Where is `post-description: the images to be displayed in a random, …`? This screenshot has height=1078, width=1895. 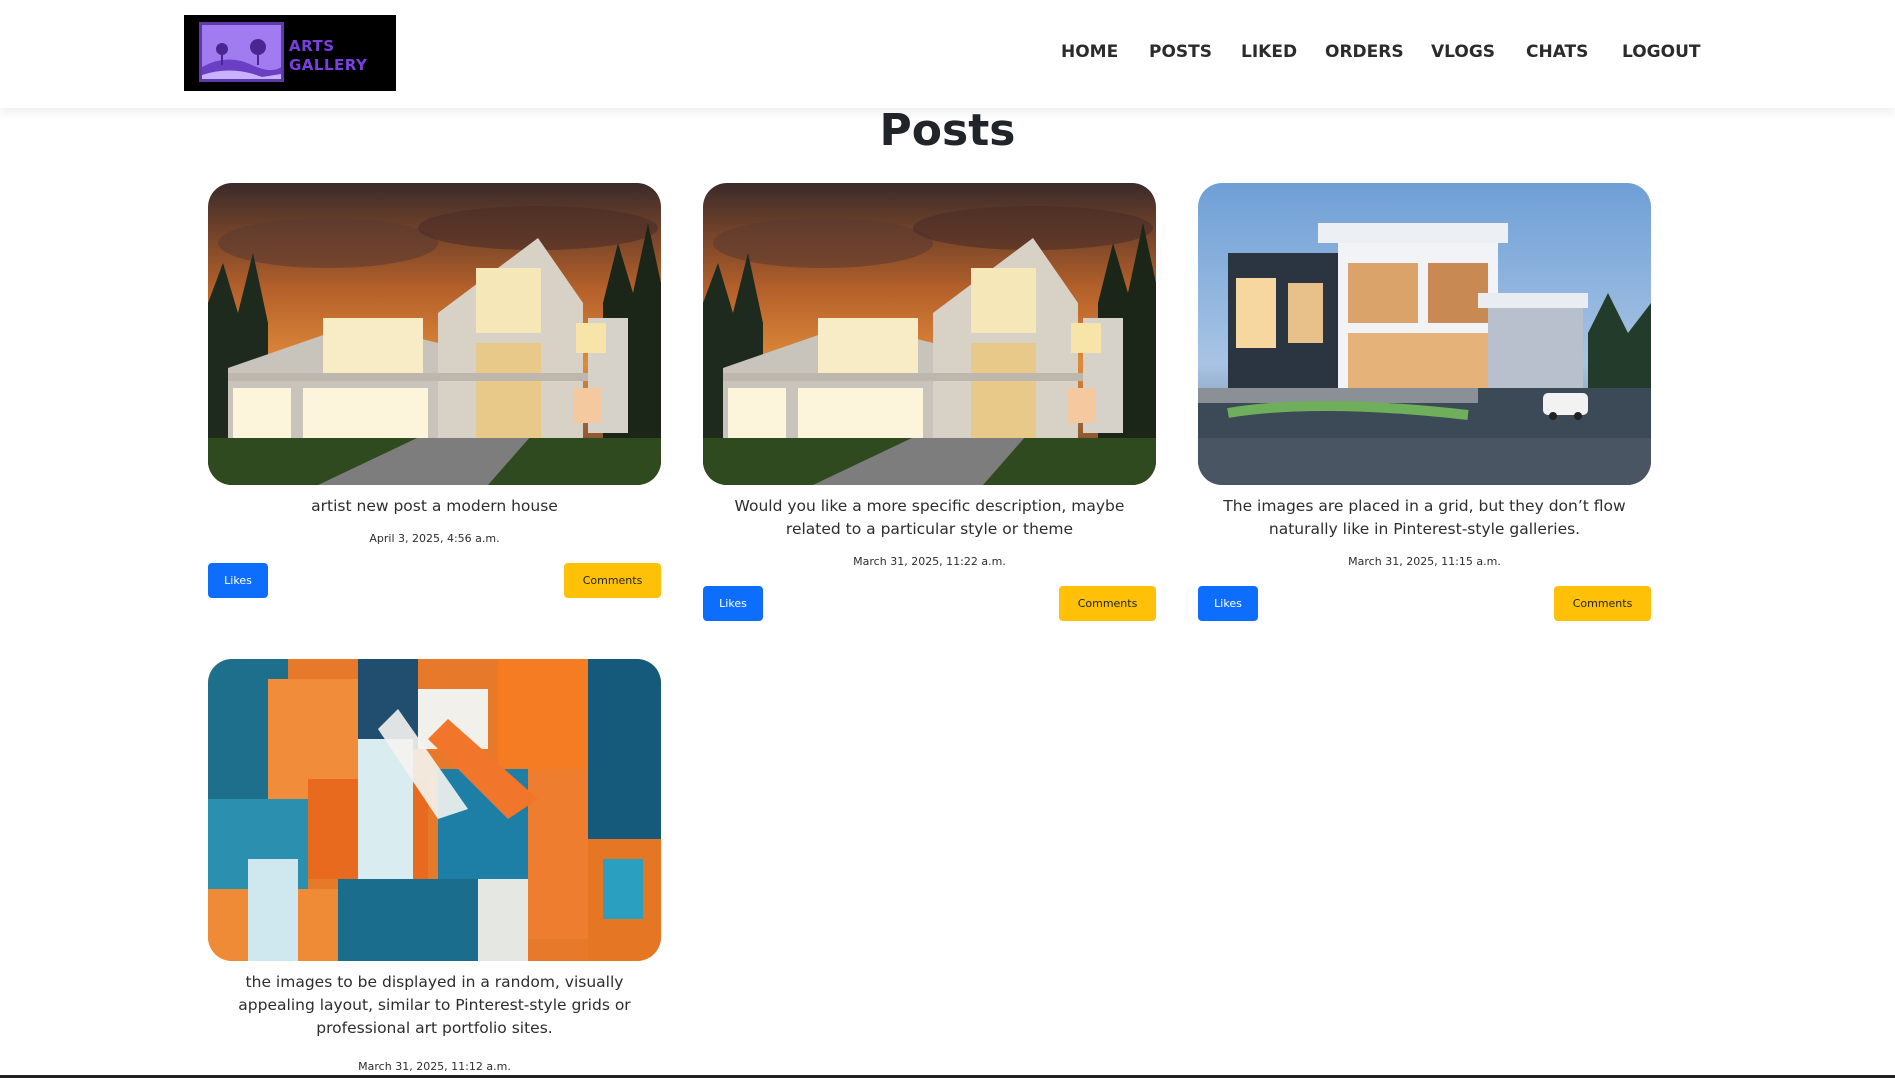 post-description: the images to be displayed in a random, … is located at coordinates (434, 1005).